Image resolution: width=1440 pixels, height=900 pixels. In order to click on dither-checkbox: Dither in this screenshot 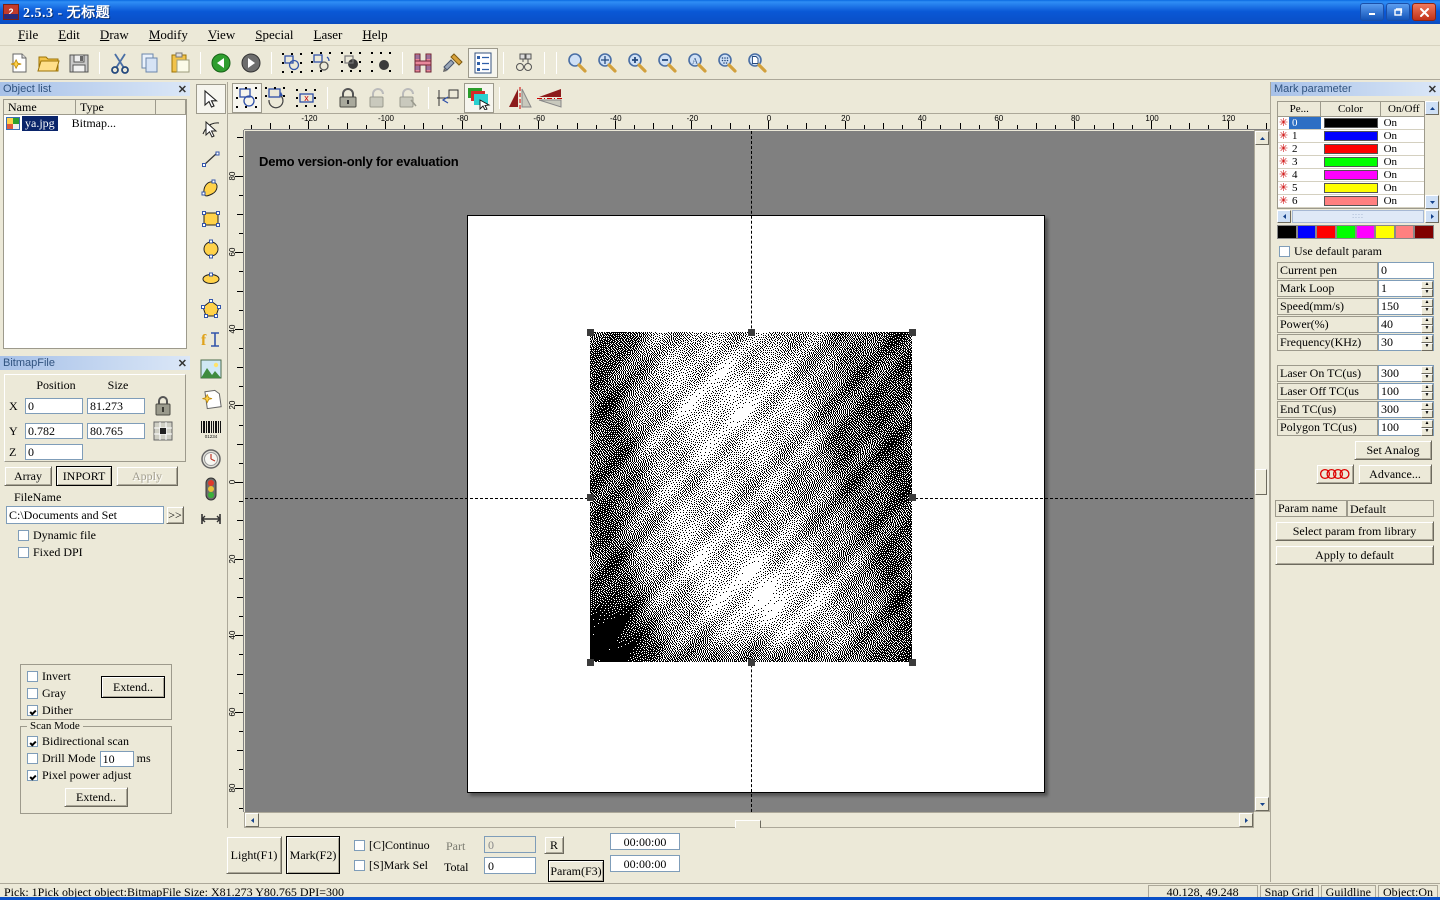, I will do `click(64, 710)`.